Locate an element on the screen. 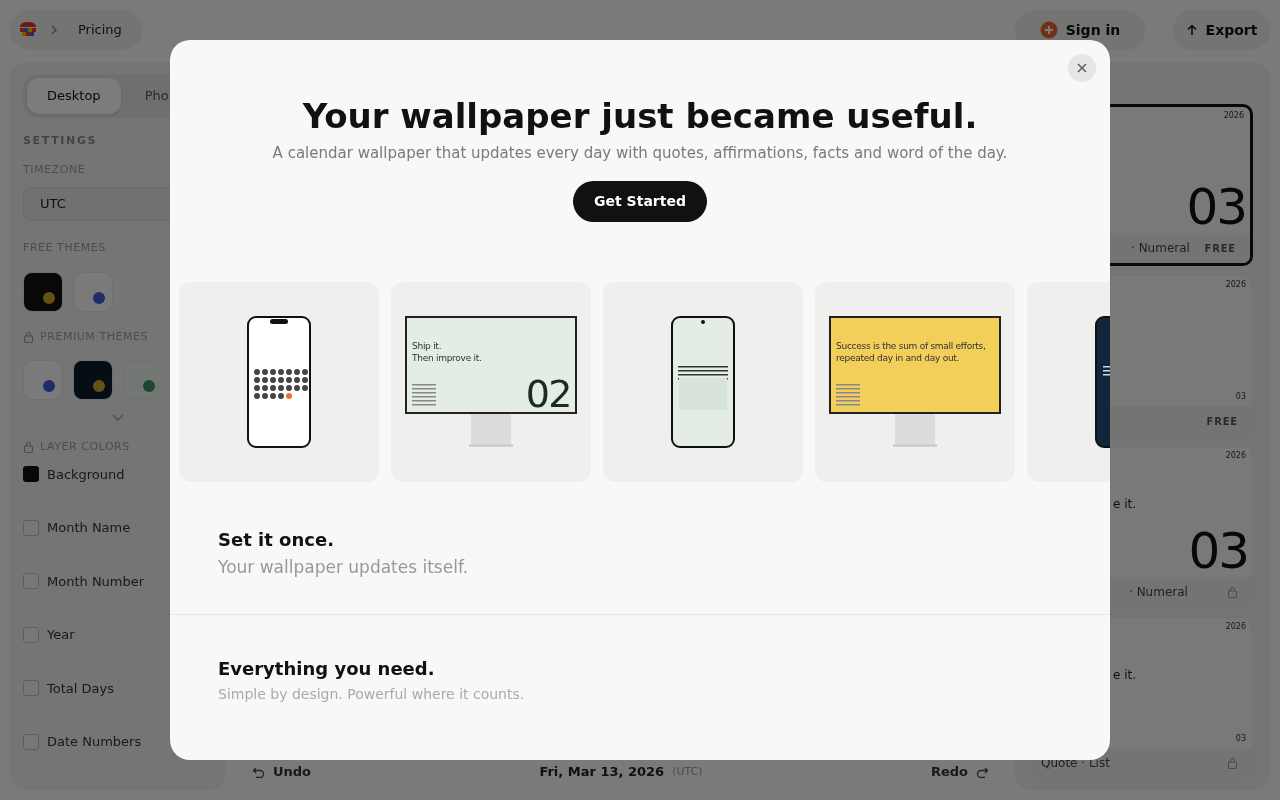 The image size is (1280, 800). chevron-down-icon is located at coordinates (118, 417).